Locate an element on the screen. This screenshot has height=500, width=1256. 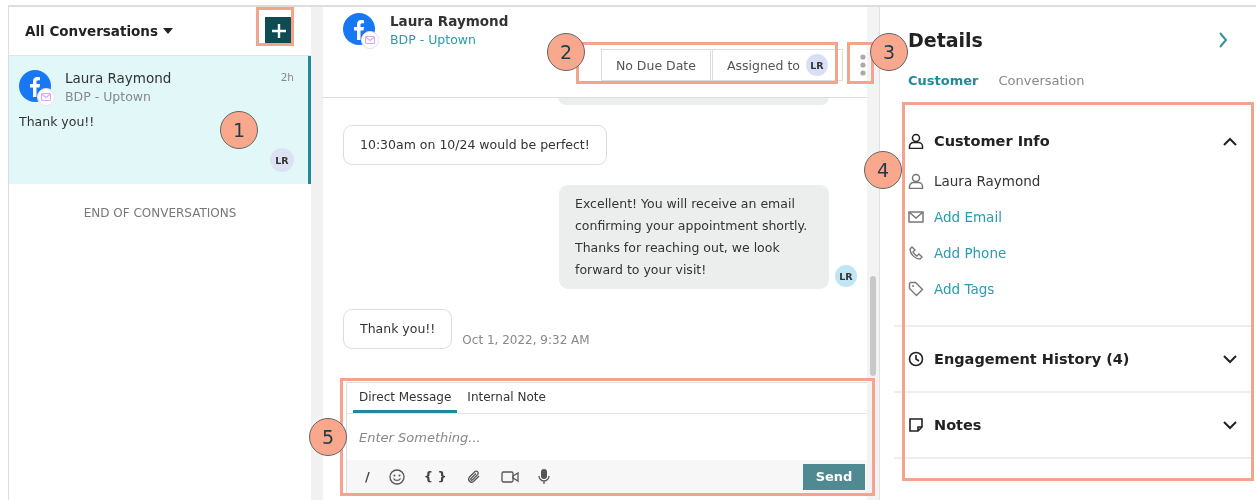
time-label: 2h is located at coordinates (287, 77).